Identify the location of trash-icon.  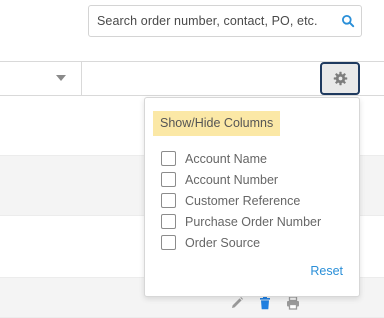
(265, 303).